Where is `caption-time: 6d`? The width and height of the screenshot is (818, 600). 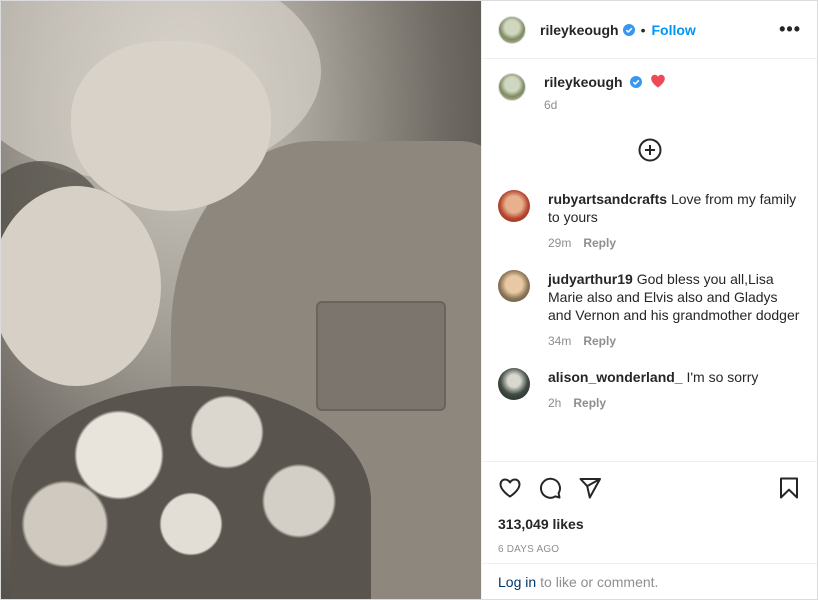
caption-time: 6d is located at coordinates (550, 105).